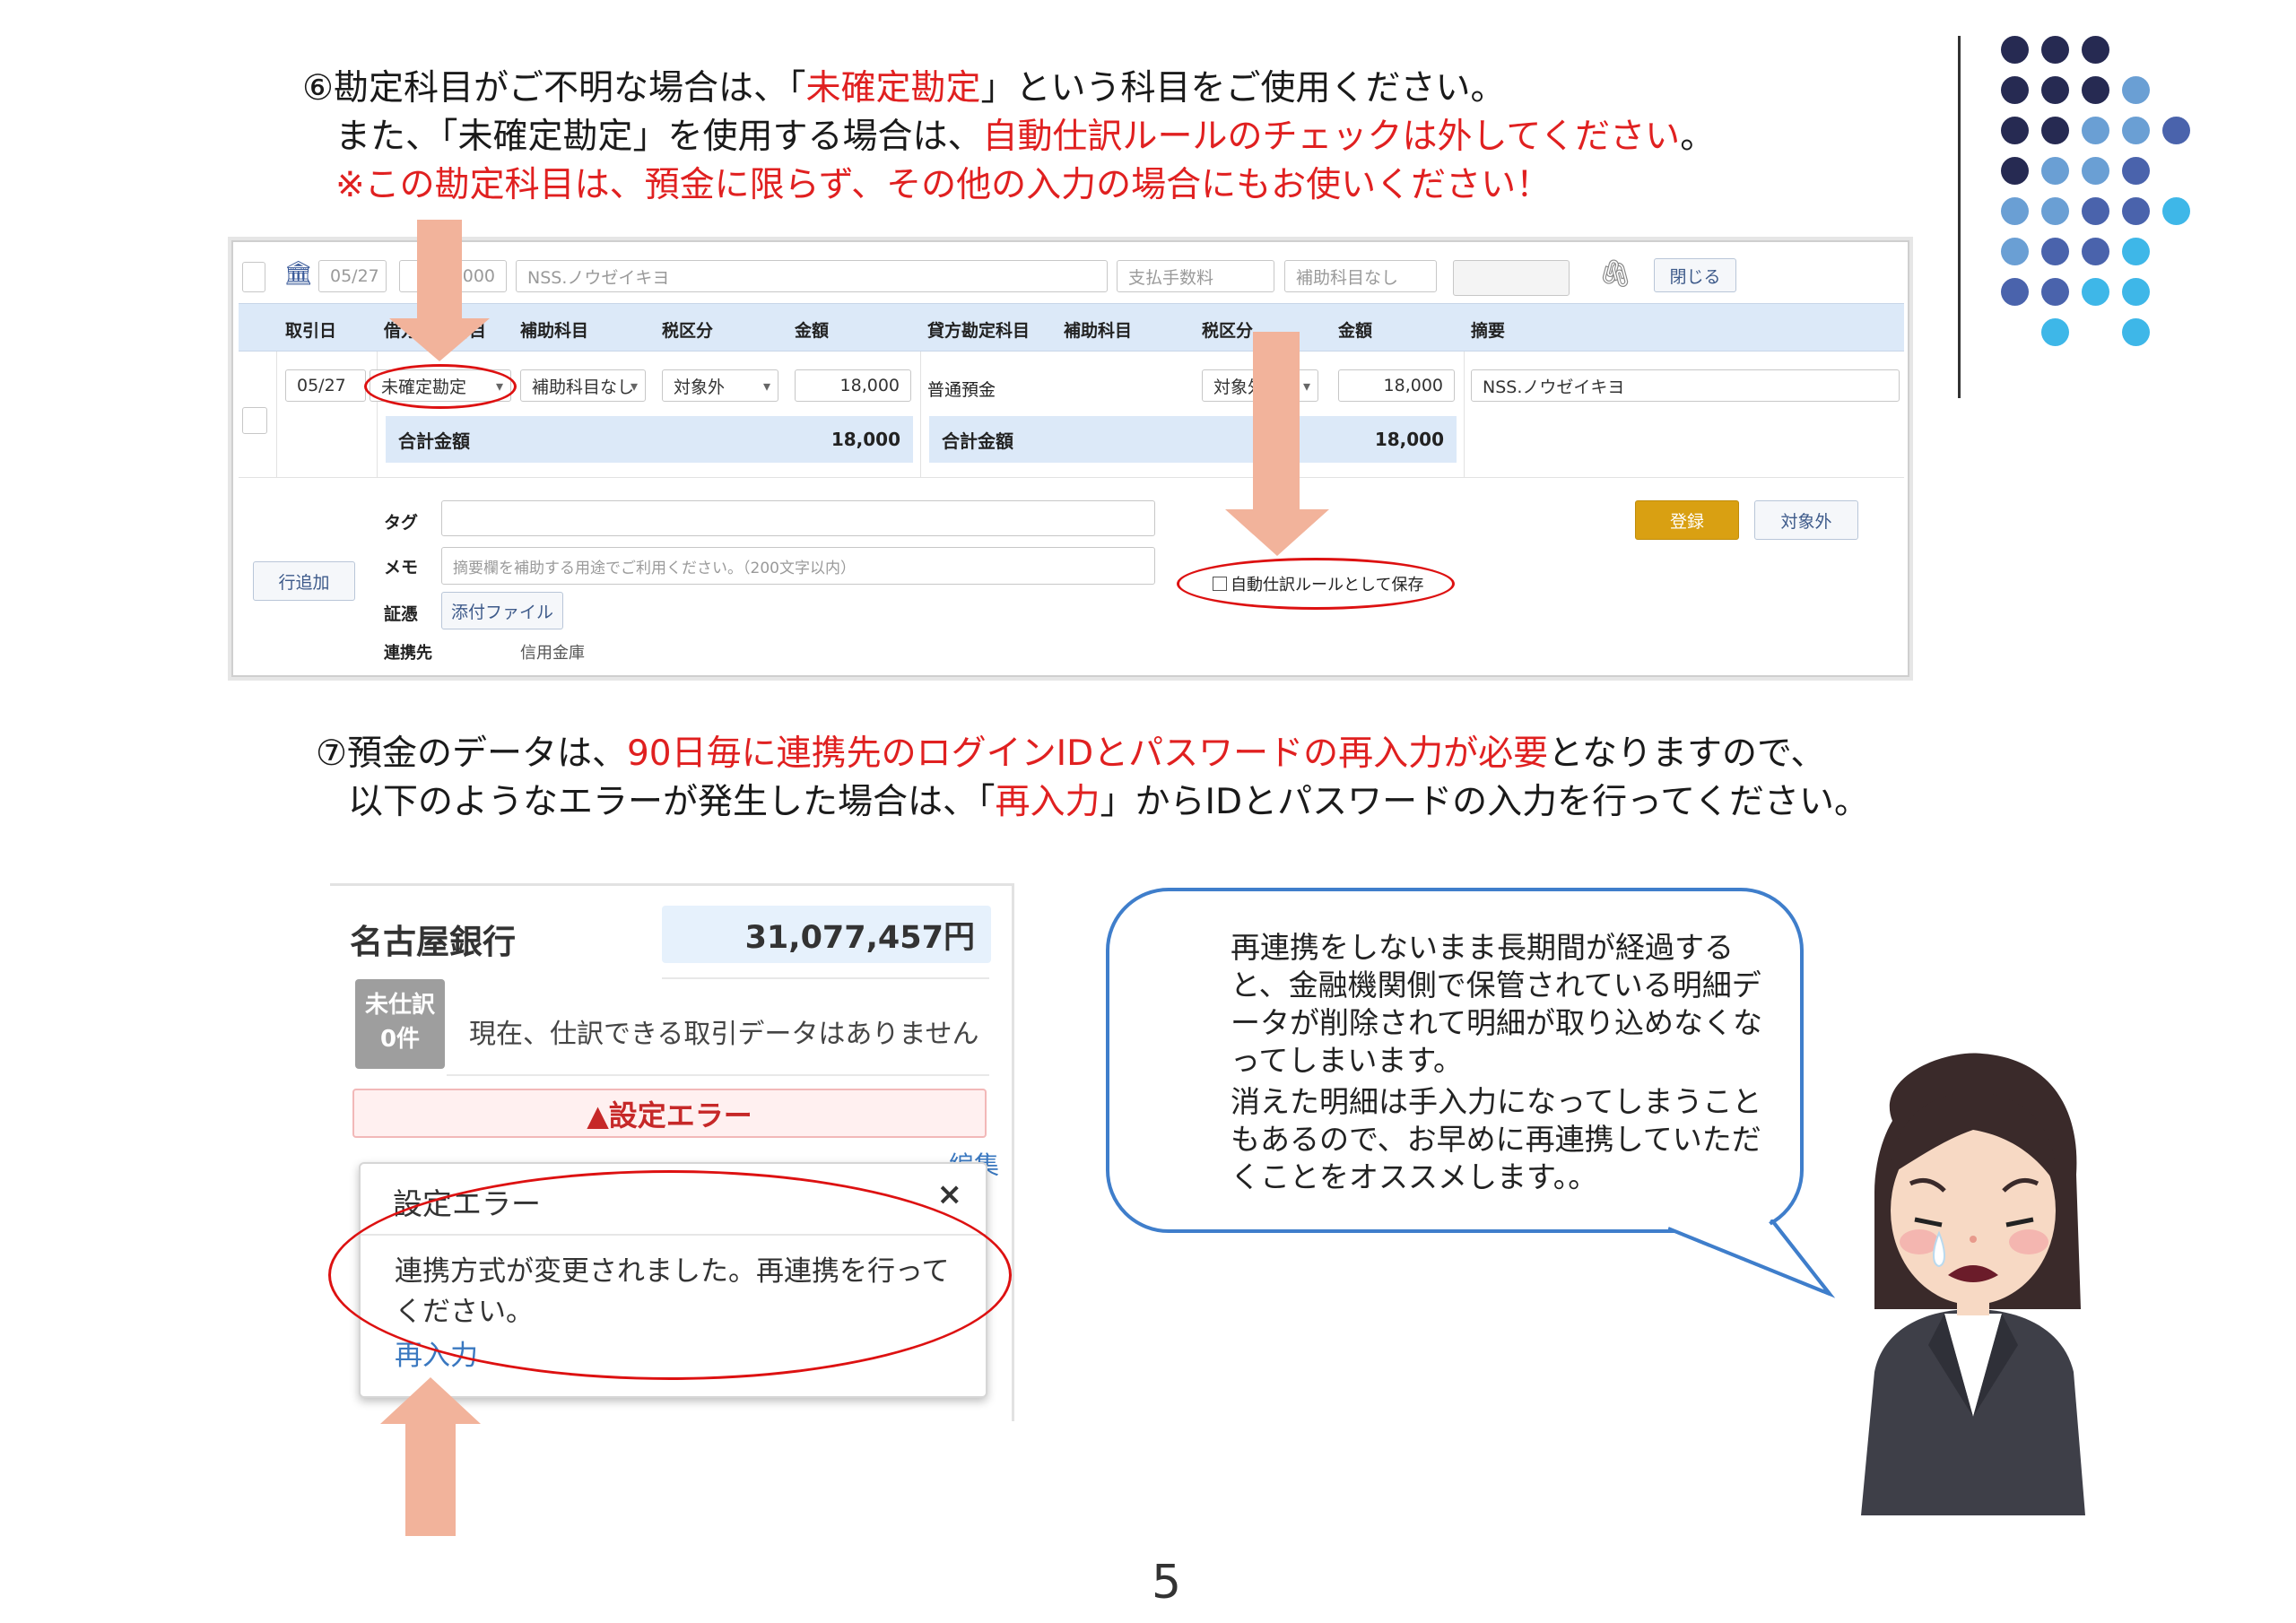  I want to click on highlight-ellipse-popup, so click(670, 1275).